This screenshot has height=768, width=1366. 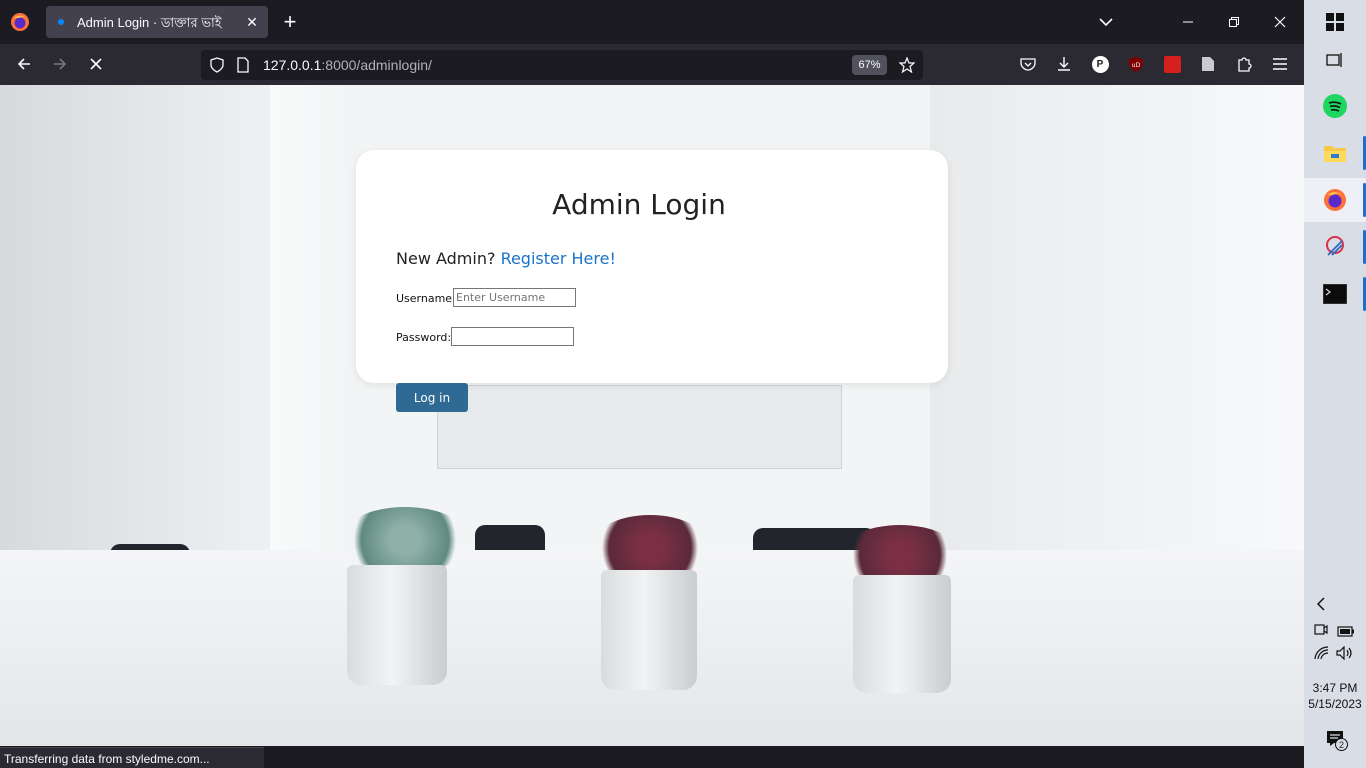 What do you see at coordinates (1188, 22) in the screenshot?
I see `minimize-icon` at bounding box center [1188, 22].